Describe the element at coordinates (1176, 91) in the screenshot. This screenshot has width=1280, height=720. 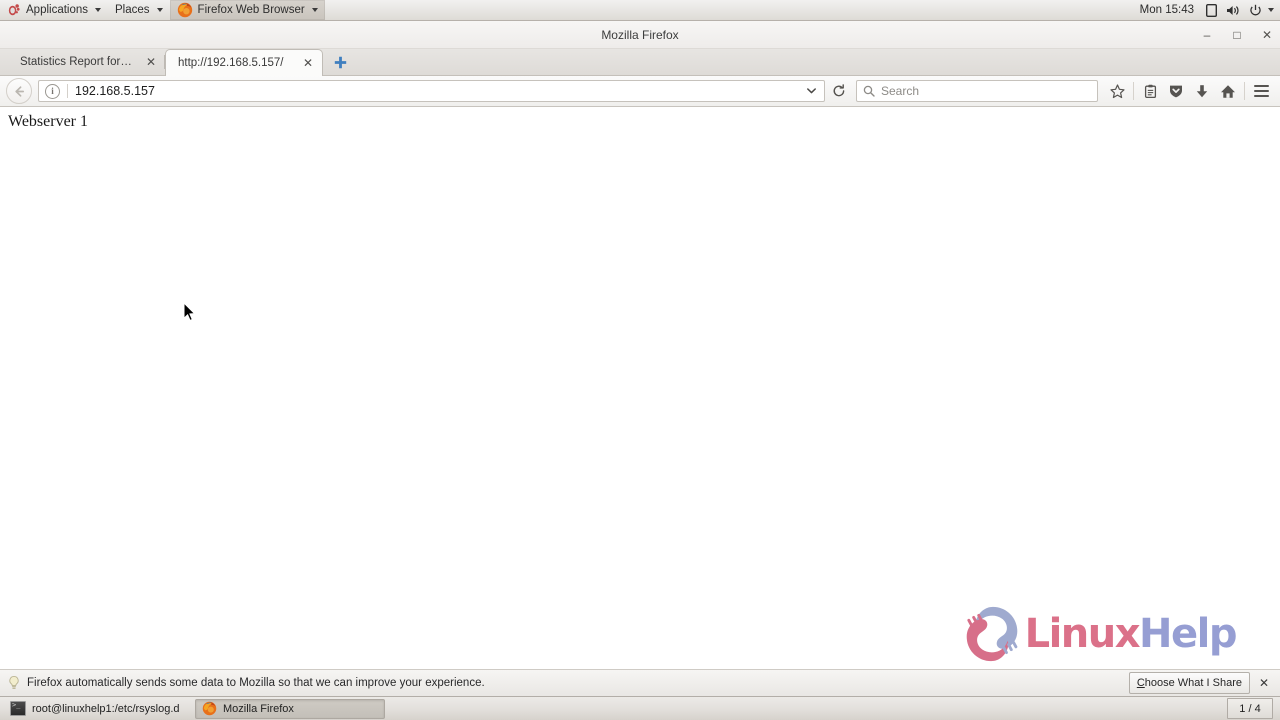
I see `pocket-shield-icon` at that location.